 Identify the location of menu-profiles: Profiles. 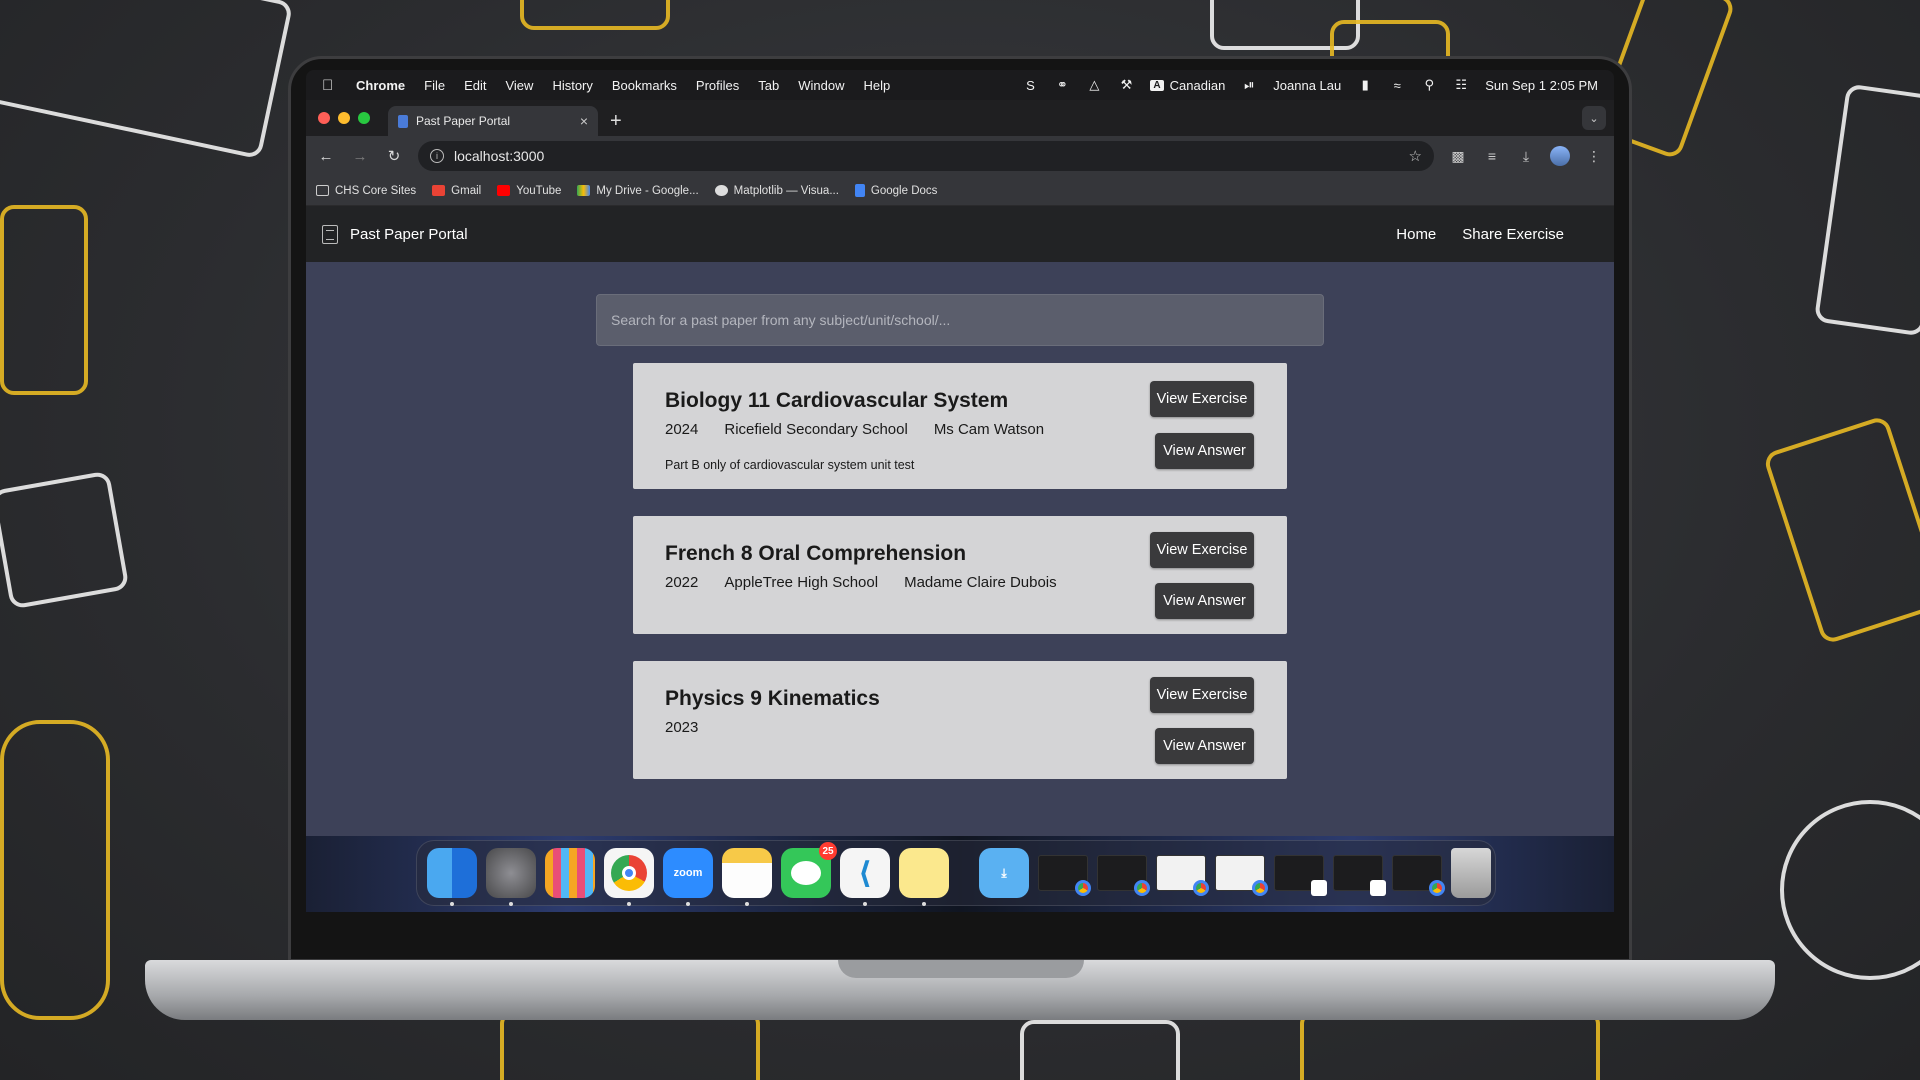
(717, 85).